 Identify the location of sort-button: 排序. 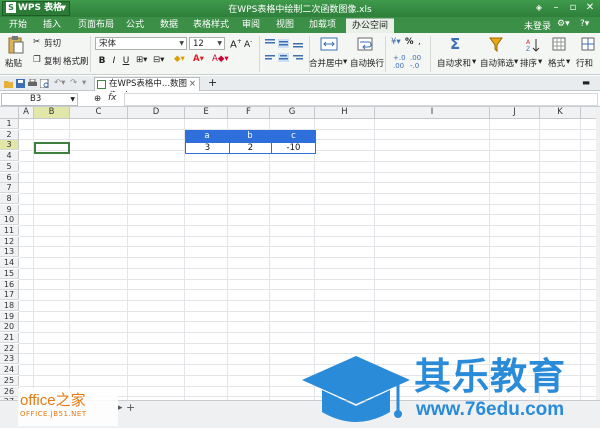
(528, 63).